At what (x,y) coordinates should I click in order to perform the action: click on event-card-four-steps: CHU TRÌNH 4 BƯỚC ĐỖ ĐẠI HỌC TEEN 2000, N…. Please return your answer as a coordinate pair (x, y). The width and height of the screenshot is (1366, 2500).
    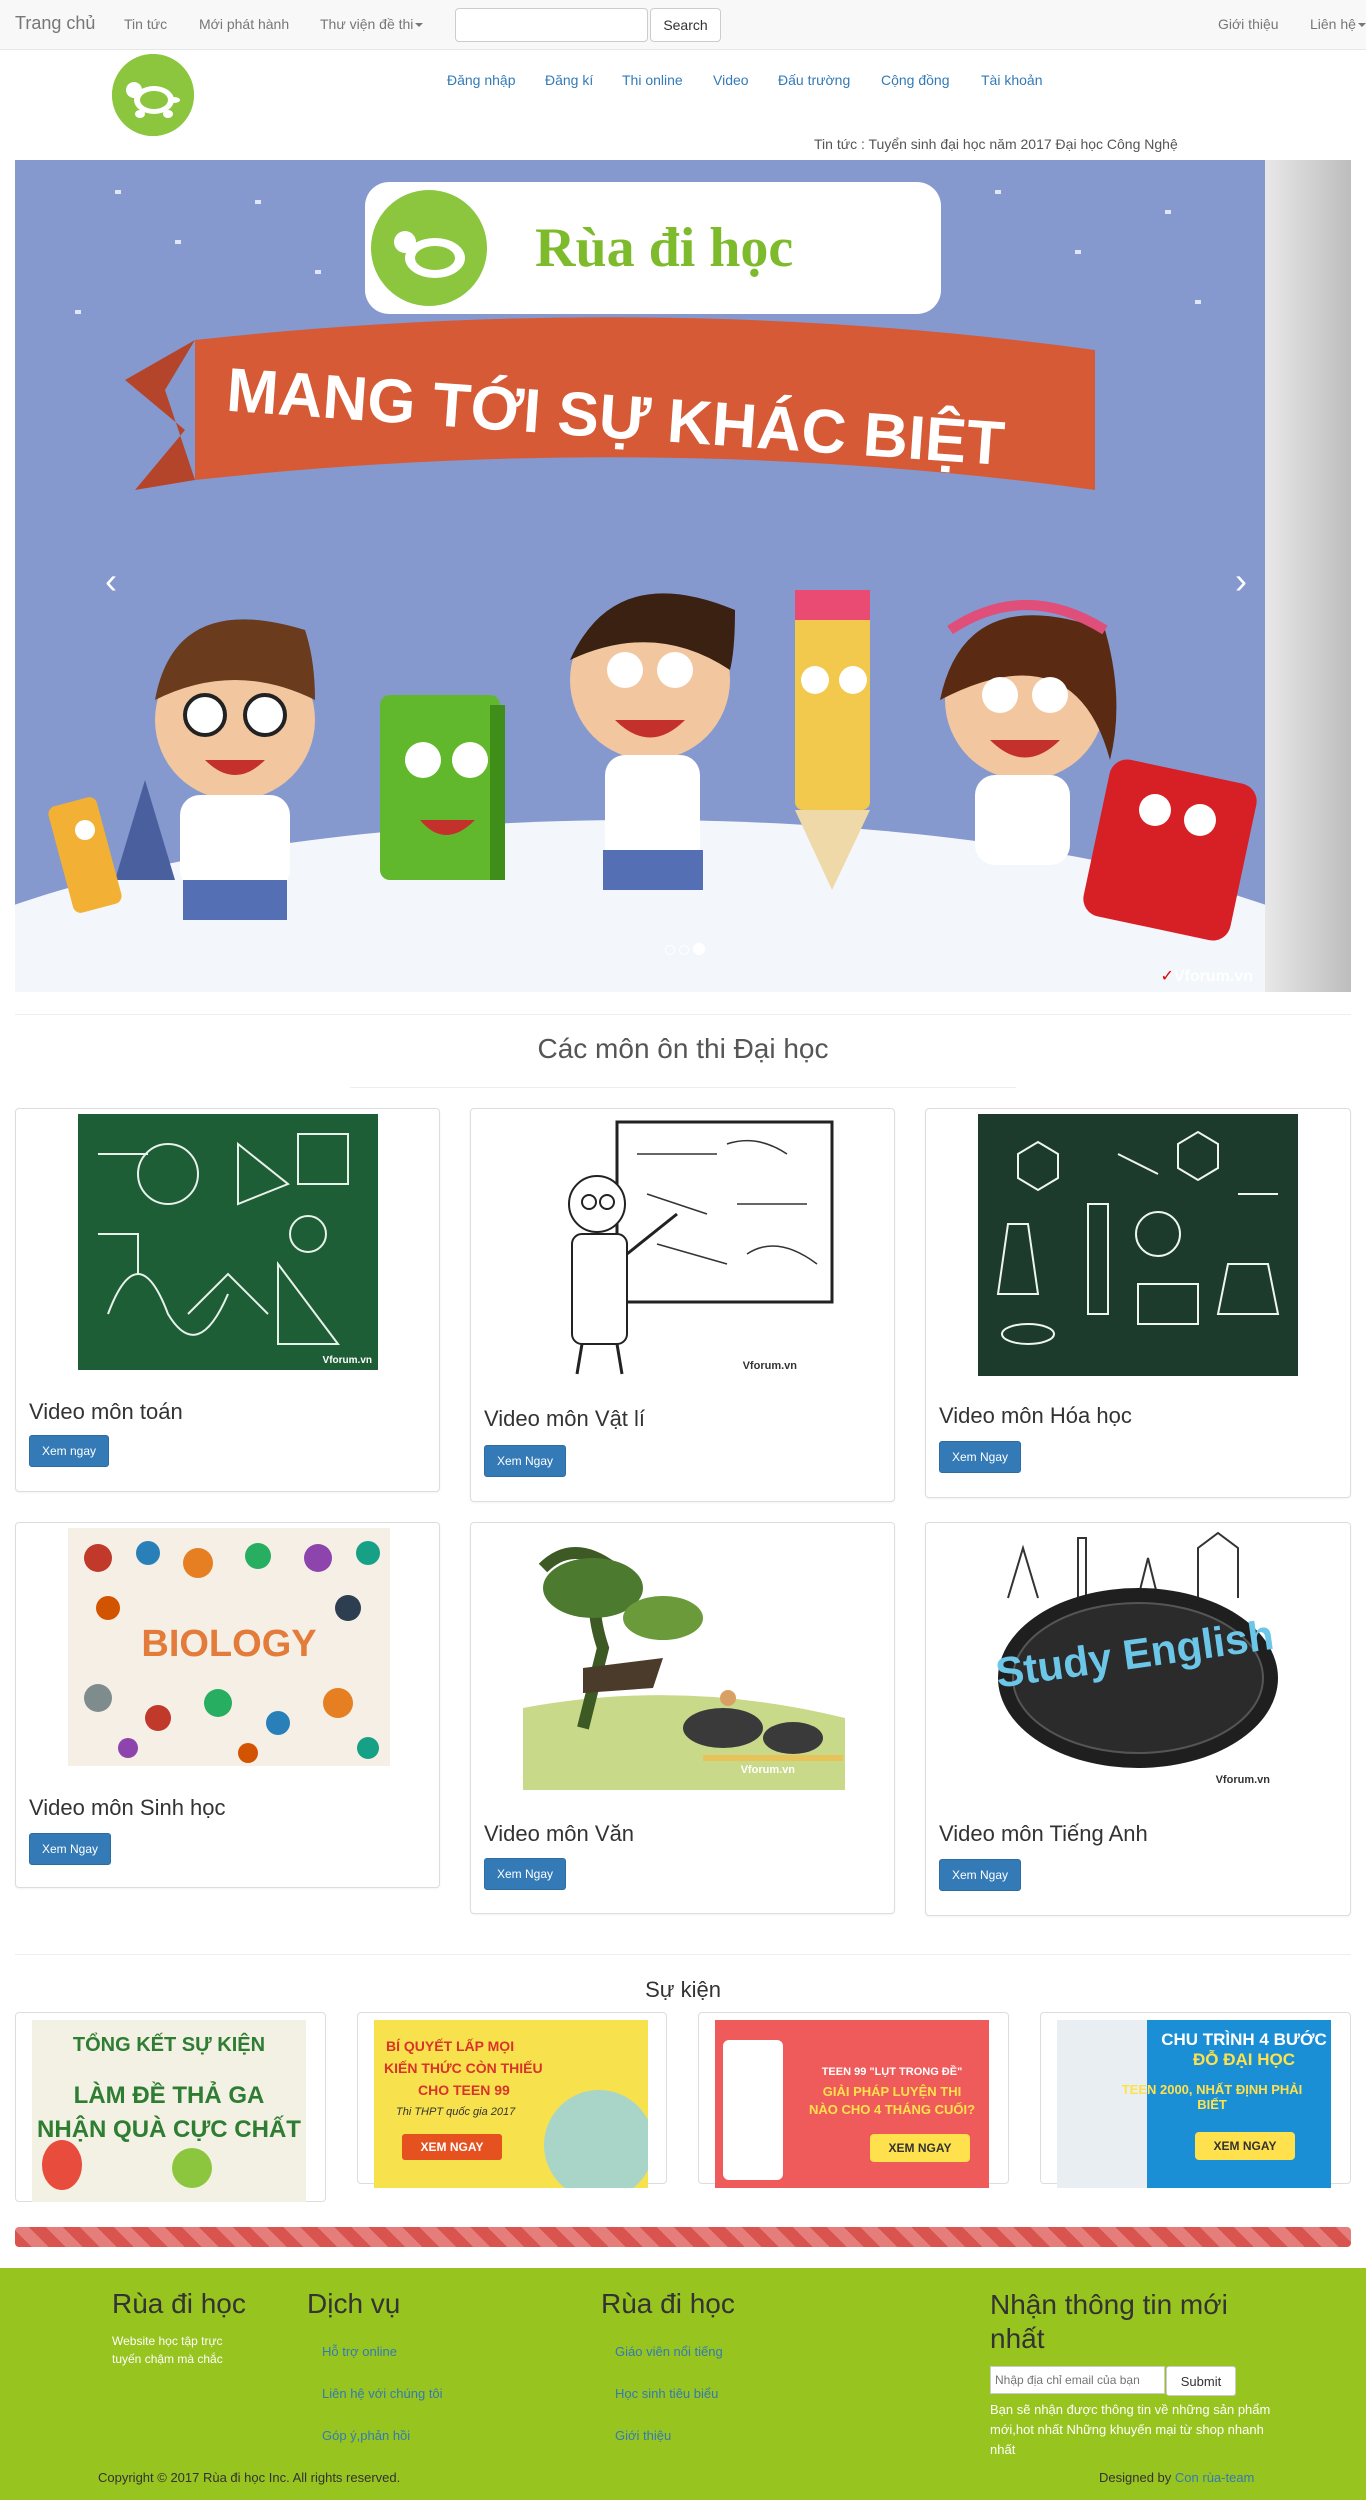
    Looking at the image, I should click on (1195, 2100).